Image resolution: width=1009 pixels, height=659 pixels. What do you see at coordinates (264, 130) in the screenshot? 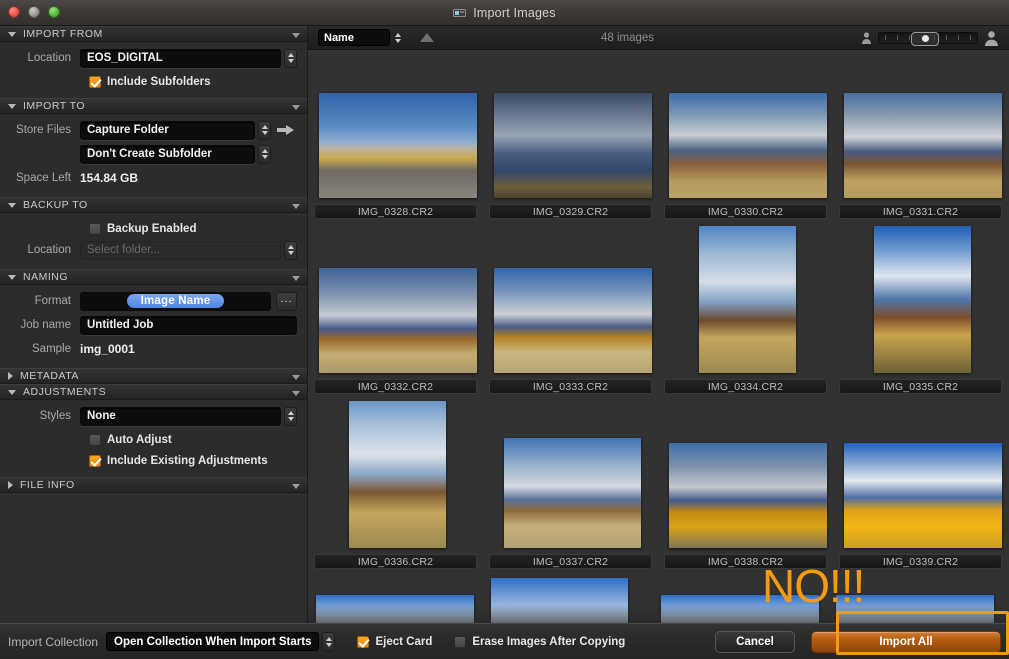
I see `store-files-stepper` at bounding box center [264, 130].